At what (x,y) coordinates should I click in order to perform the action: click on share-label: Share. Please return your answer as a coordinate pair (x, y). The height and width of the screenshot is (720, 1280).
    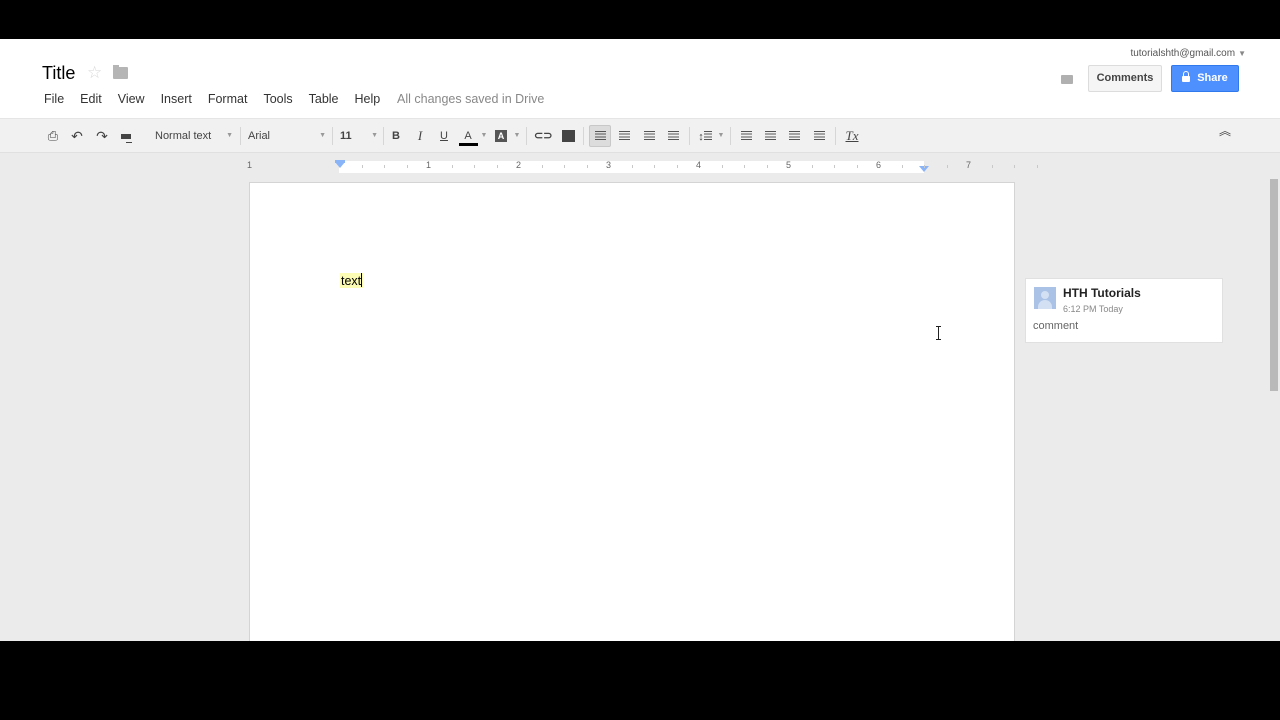
    Looking at the image, I should click on (1212, 78).